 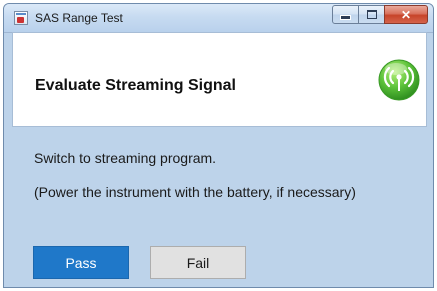 I want to click on app-icon, so click(x=21, y=18).